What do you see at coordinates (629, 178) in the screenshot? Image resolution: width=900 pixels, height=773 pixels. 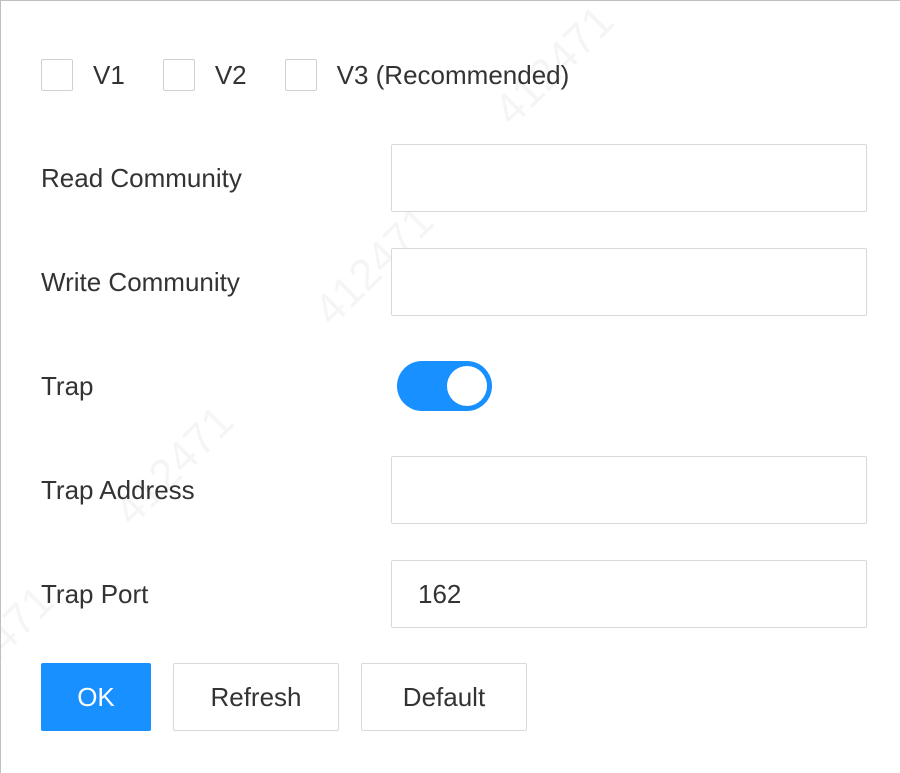 I see `read-community-input` at bounding box center [629, 178].